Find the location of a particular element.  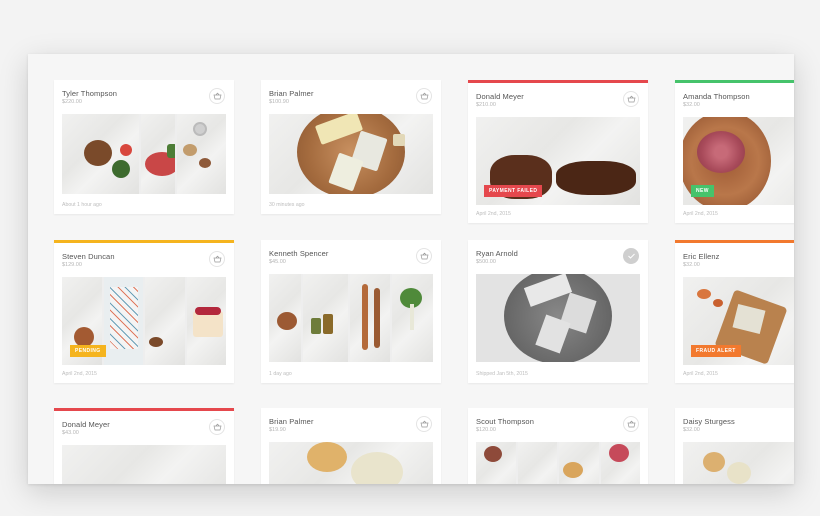

order-price: $210.00 is located at coordinates (486, 105).